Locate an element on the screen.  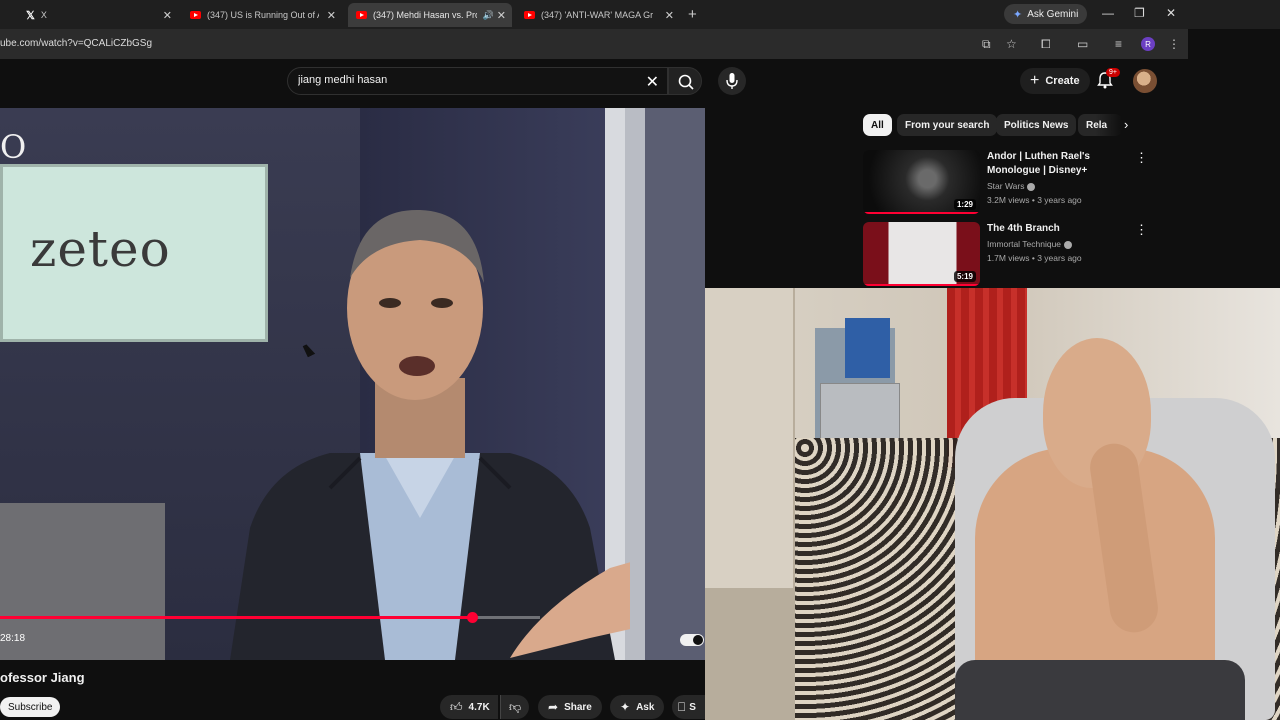
create-label: Create is located at coordinates (1062, 81).